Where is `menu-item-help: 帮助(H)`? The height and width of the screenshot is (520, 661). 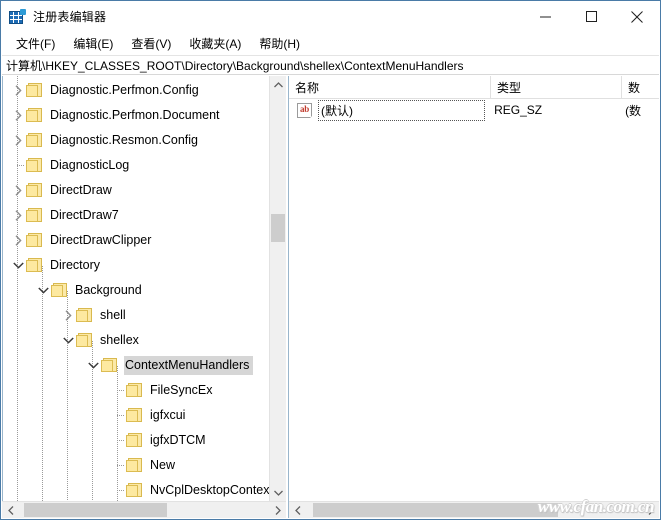
menu-item-help: 帮助(H) is located at coordinates (279, 43).